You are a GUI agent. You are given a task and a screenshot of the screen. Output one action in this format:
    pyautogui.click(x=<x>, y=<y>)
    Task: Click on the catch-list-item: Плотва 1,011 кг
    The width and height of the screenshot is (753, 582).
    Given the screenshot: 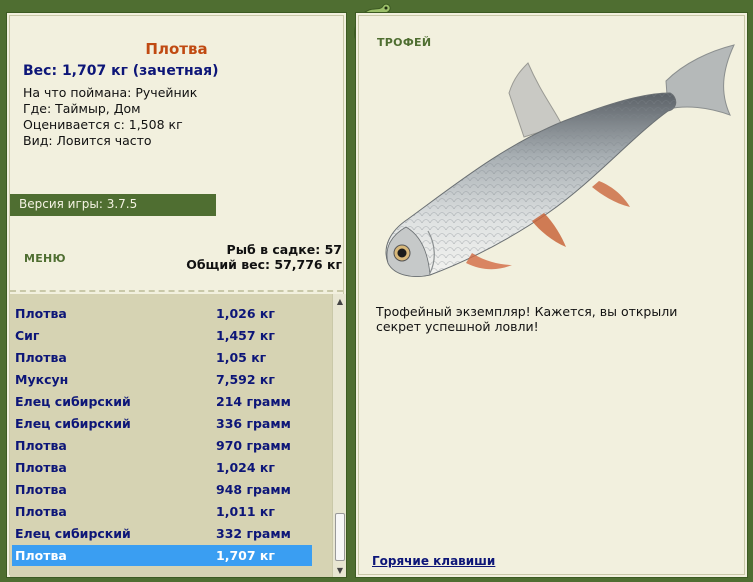 What is the action you would take?
    pyautogui.click(x=162, y=511)
    